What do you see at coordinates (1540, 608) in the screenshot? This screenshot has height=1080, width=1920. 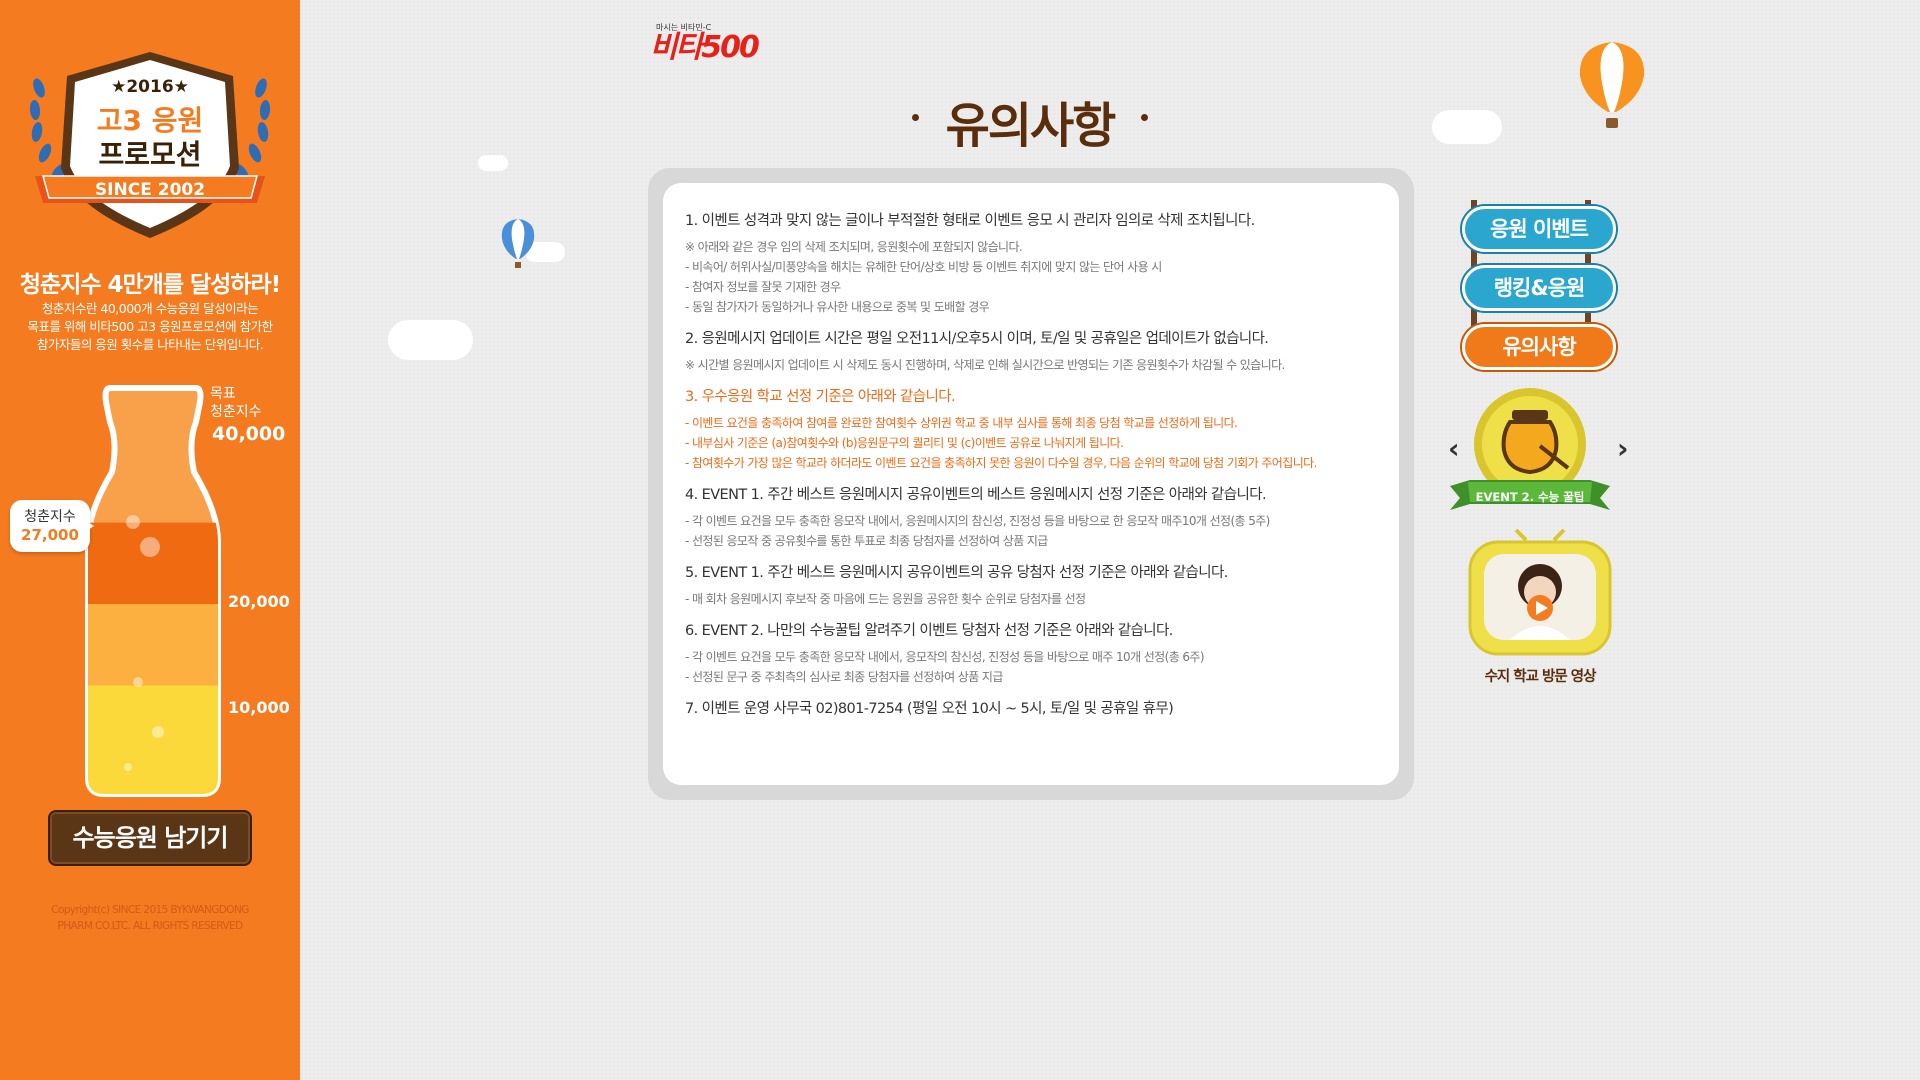 I see `play-icon` at bounding box center [1540, 608].